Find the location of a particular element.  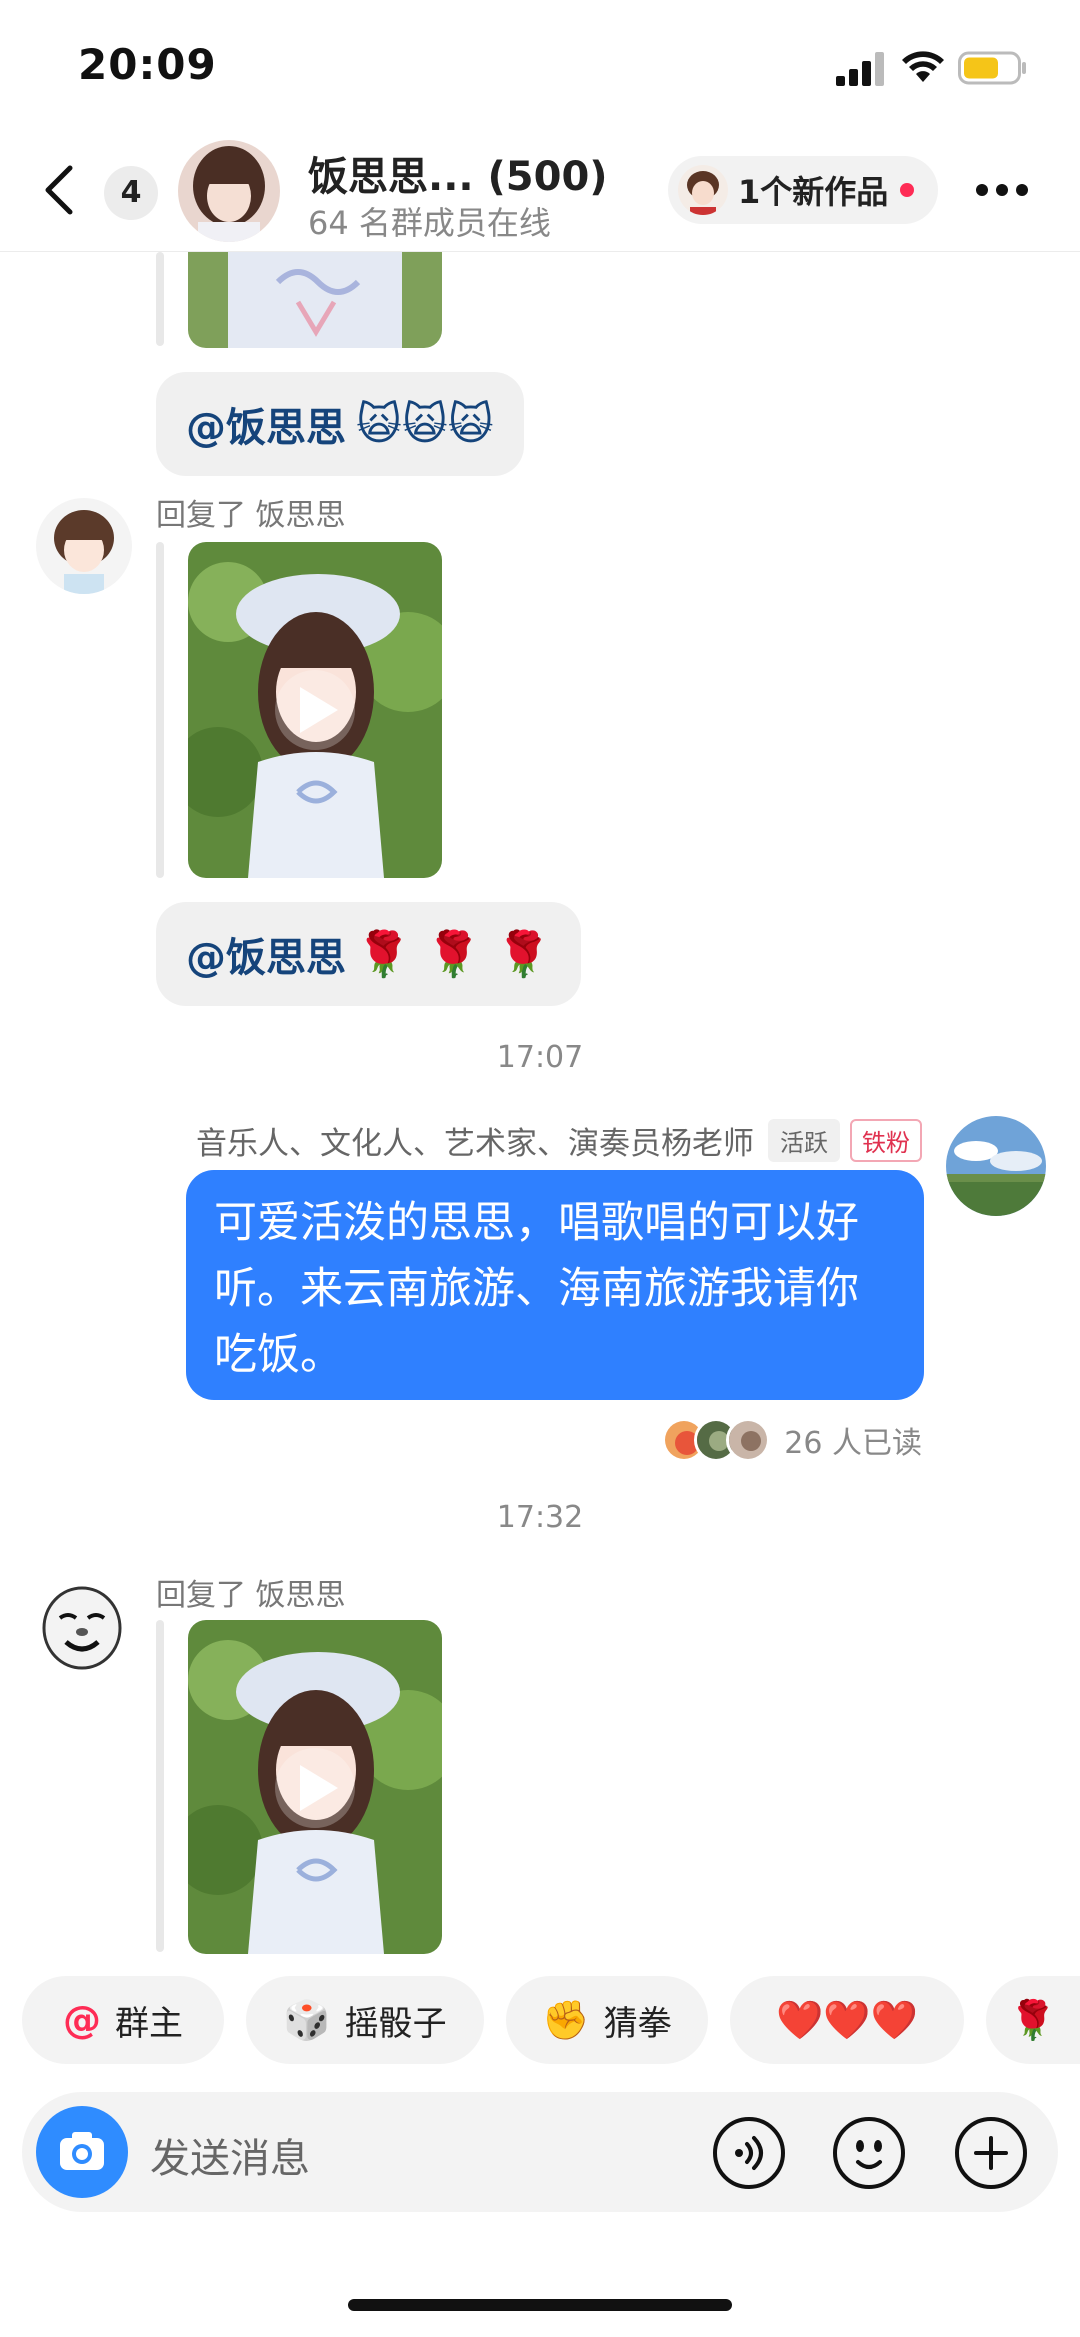

hearts-emoji: ❤️❤️❤️ is located at coordinates (847, 2019).